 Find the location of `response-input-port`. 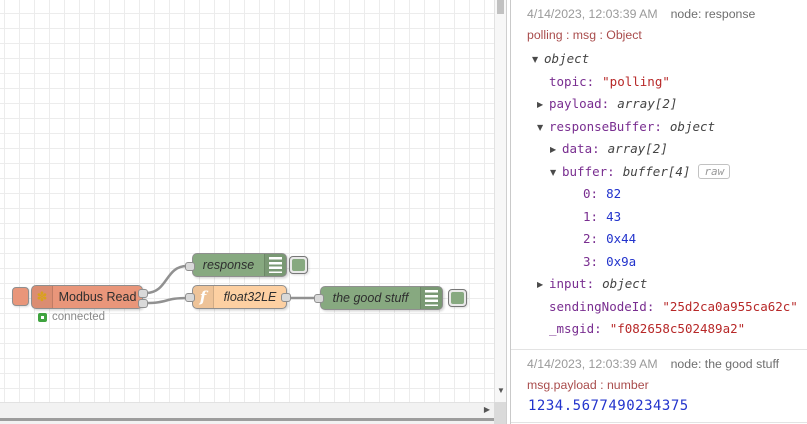

response-input-port is located at coordinates (190, 266).